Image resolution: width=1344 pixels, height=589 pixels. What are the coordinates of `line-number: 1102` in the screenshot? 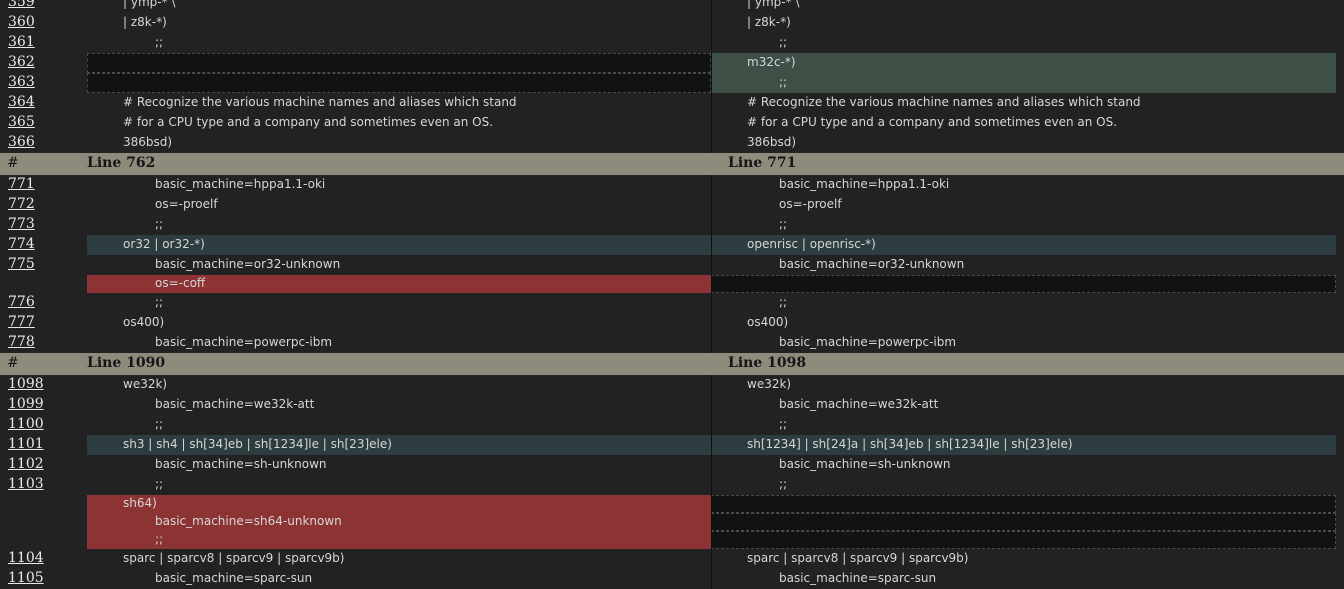 It's located at (43, 464).